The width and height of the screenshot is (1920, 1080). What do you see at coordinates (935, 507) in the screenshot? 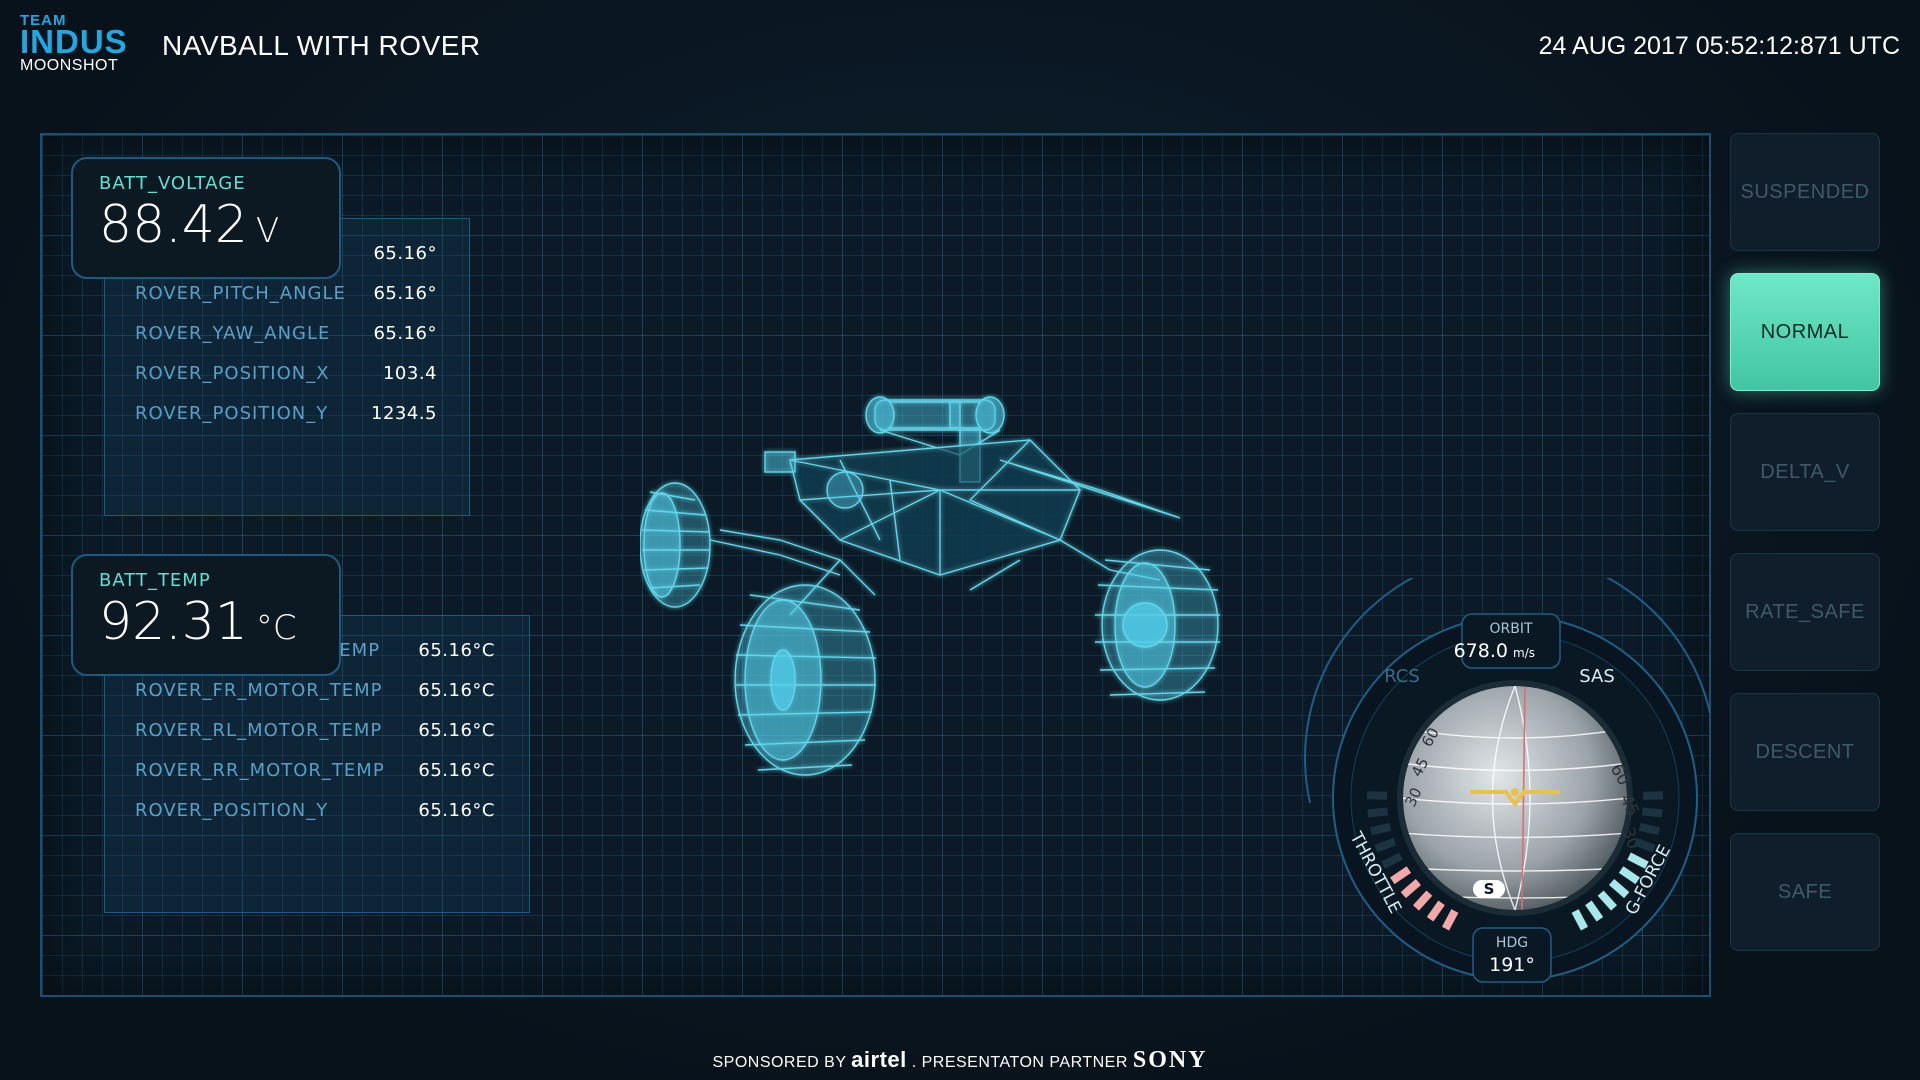
I see `rover-body` at bounding box center [935, 507].